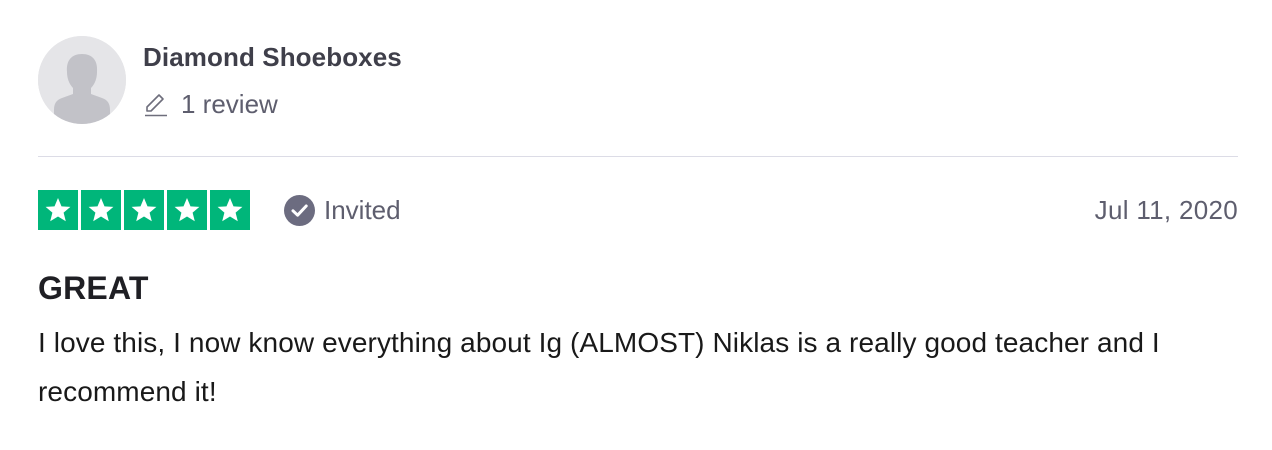 The image size is (1272, 450). I want to click on review-title: GREAT, so click(638, 288).